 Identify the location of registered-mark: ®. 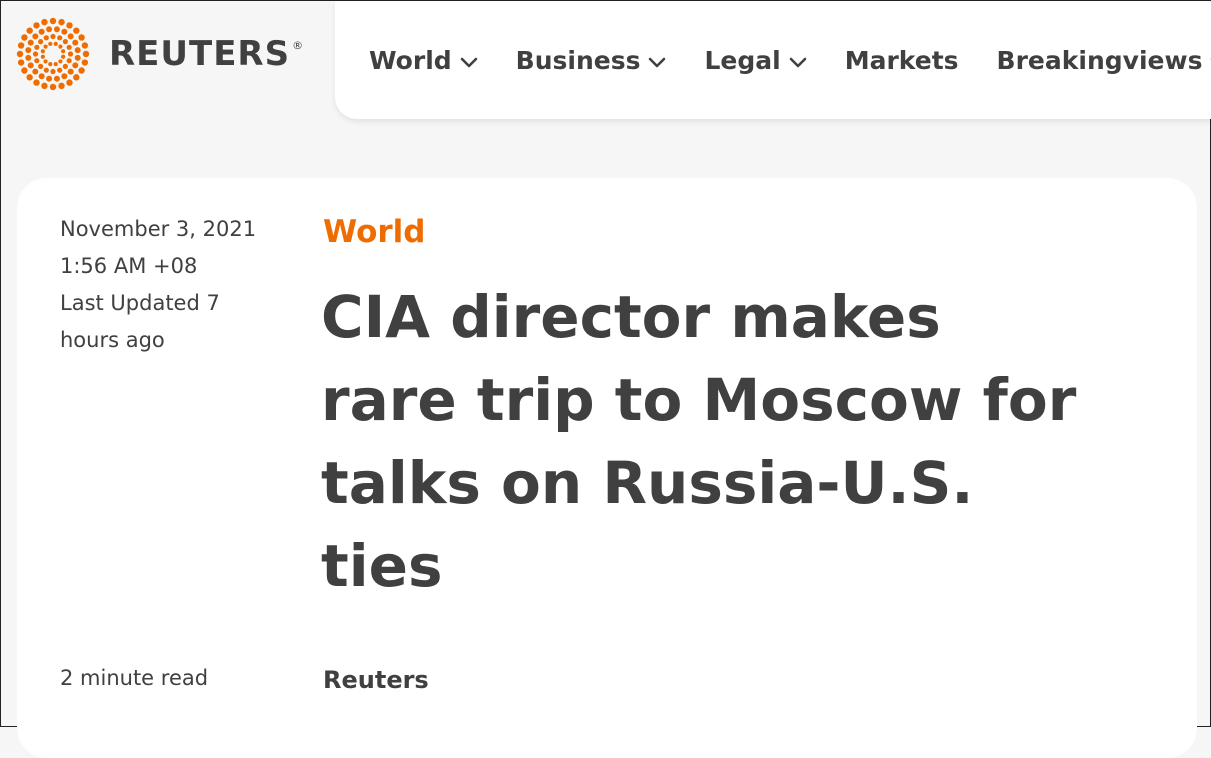
(298, 45).